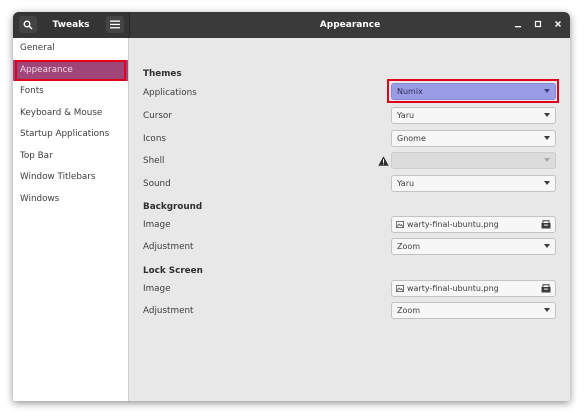  Describe the element at coordinates (291, 25) in the screenshot. I see `titlebar: Tweaks Appearance` at that location.